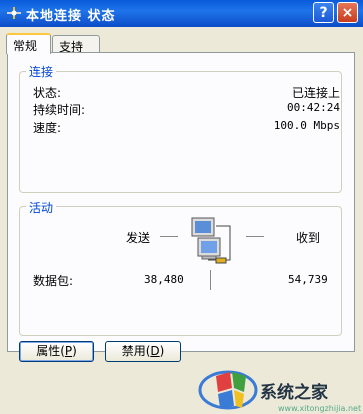 The height and width of the screenshot is (414, 363). What do you see at coordinates (228, 390) in the screenshot?
I see `watermark-logo-icon` at bounding box center [228, 390].